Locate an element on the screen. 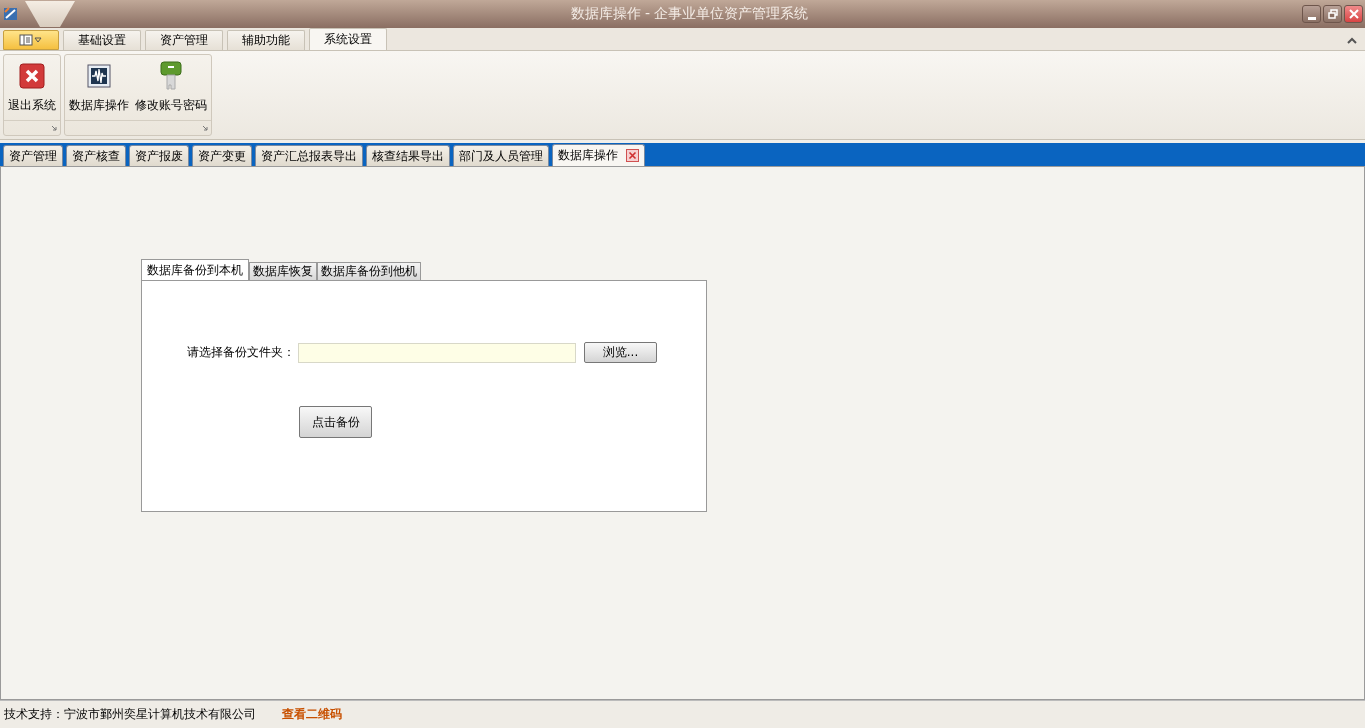 The width and height of the screenshot is (1365, 728). ribbon-tab: 系统设置 is located at coordinates (348, 39).